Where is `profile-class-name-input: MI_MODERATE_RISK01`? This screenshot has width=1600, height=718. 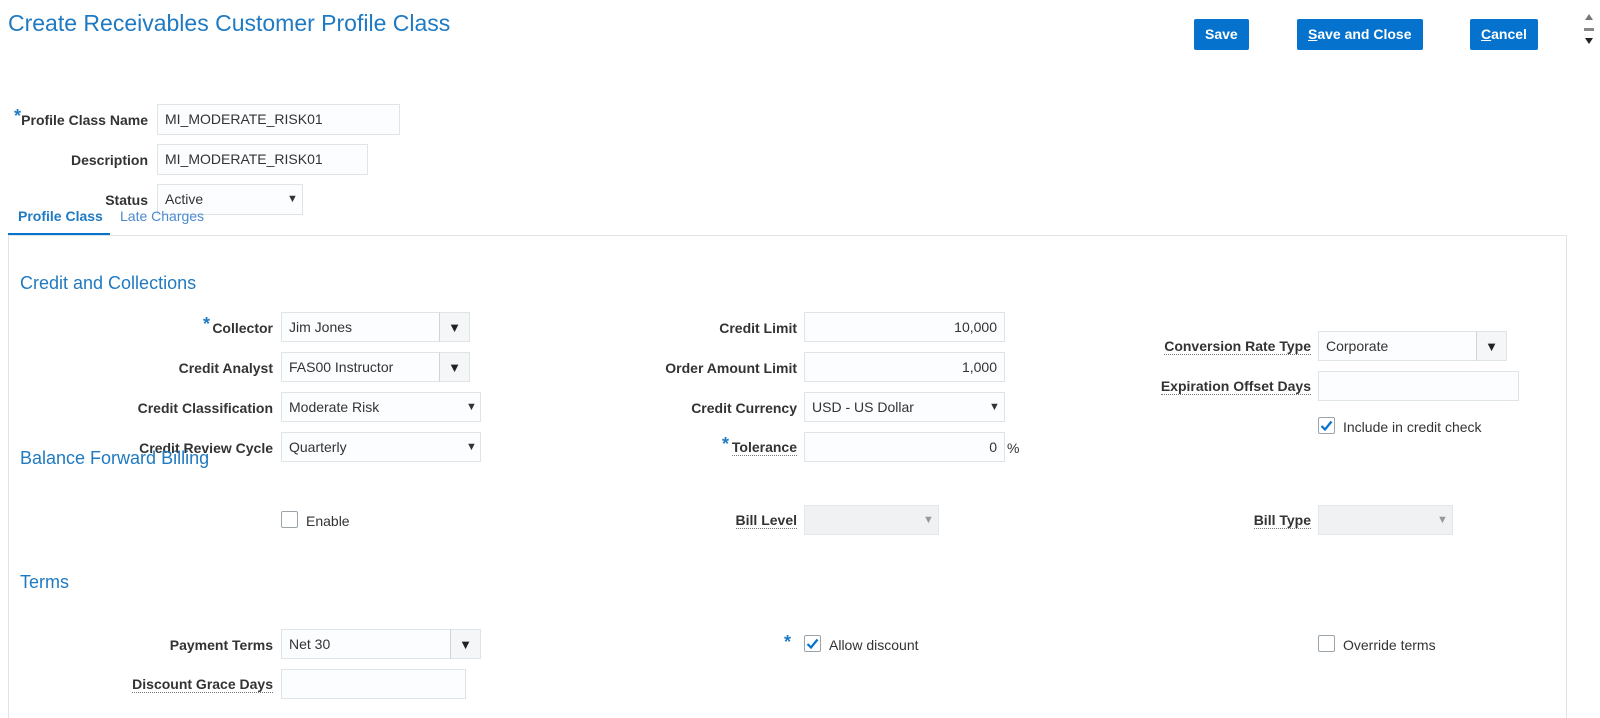 profile-class-name-input: MI_MODERATE_RISK01 is located at coordinates (278, 119).